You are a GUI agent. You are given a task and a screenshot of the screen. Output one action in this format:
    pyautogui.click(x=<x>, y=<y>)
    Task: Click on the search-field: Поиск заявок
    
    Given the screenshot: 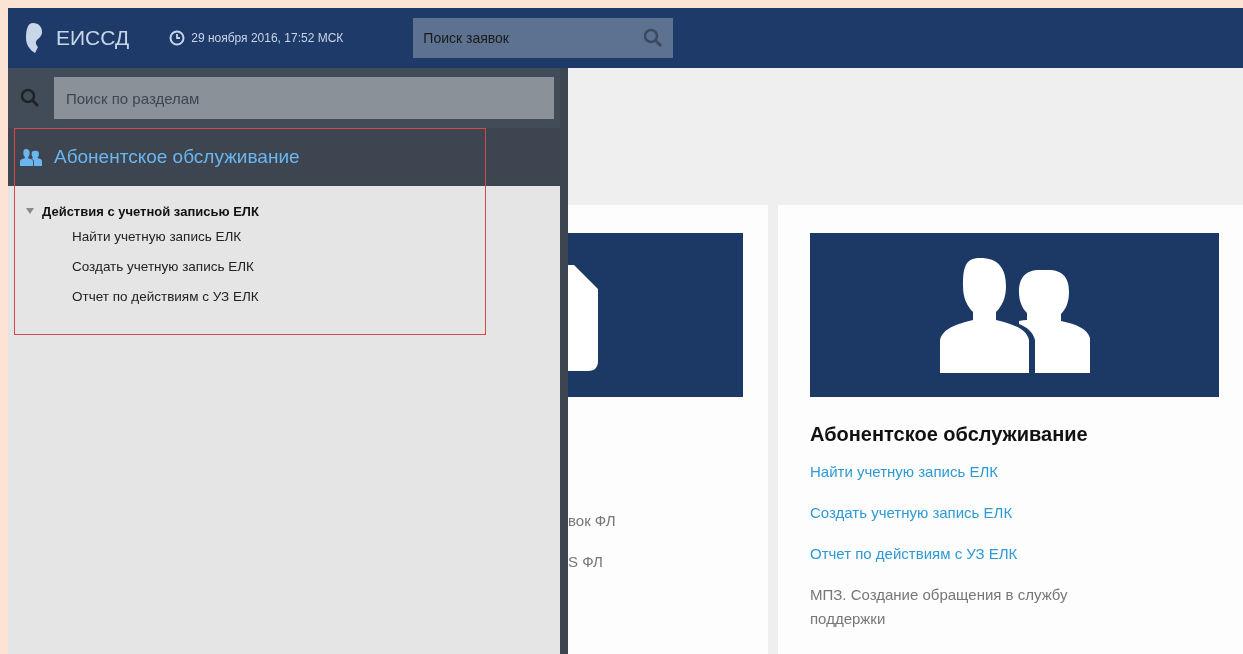 What is the action you would take?
    pyautogui.click(x=543, y=38)
    